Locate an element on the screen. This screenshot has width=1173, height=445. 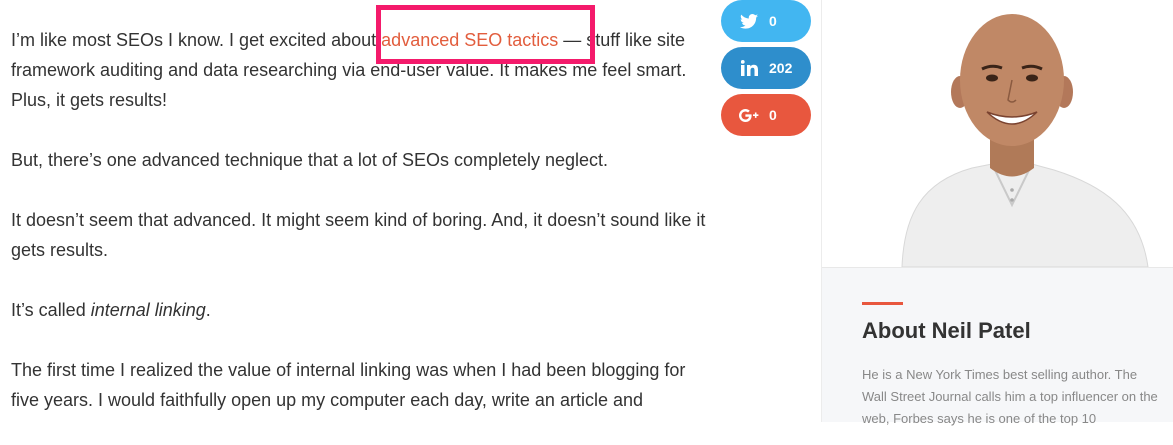
google-plus-icon is located at coordinates (749, 115).